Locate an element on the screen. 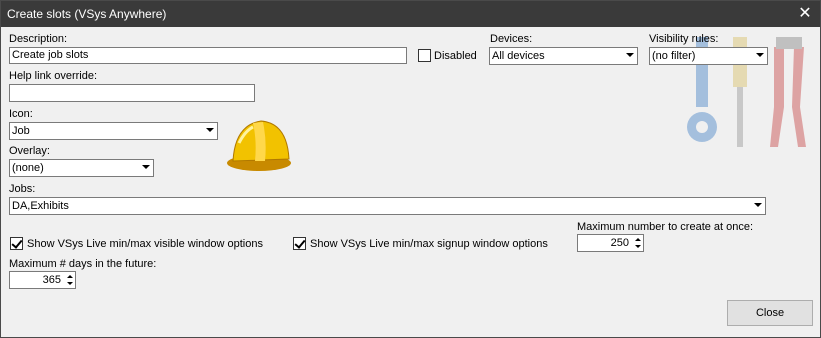 This screenshot has width=821, height=338. max-create-spinner: 250 is located at coordinates (610, 243).